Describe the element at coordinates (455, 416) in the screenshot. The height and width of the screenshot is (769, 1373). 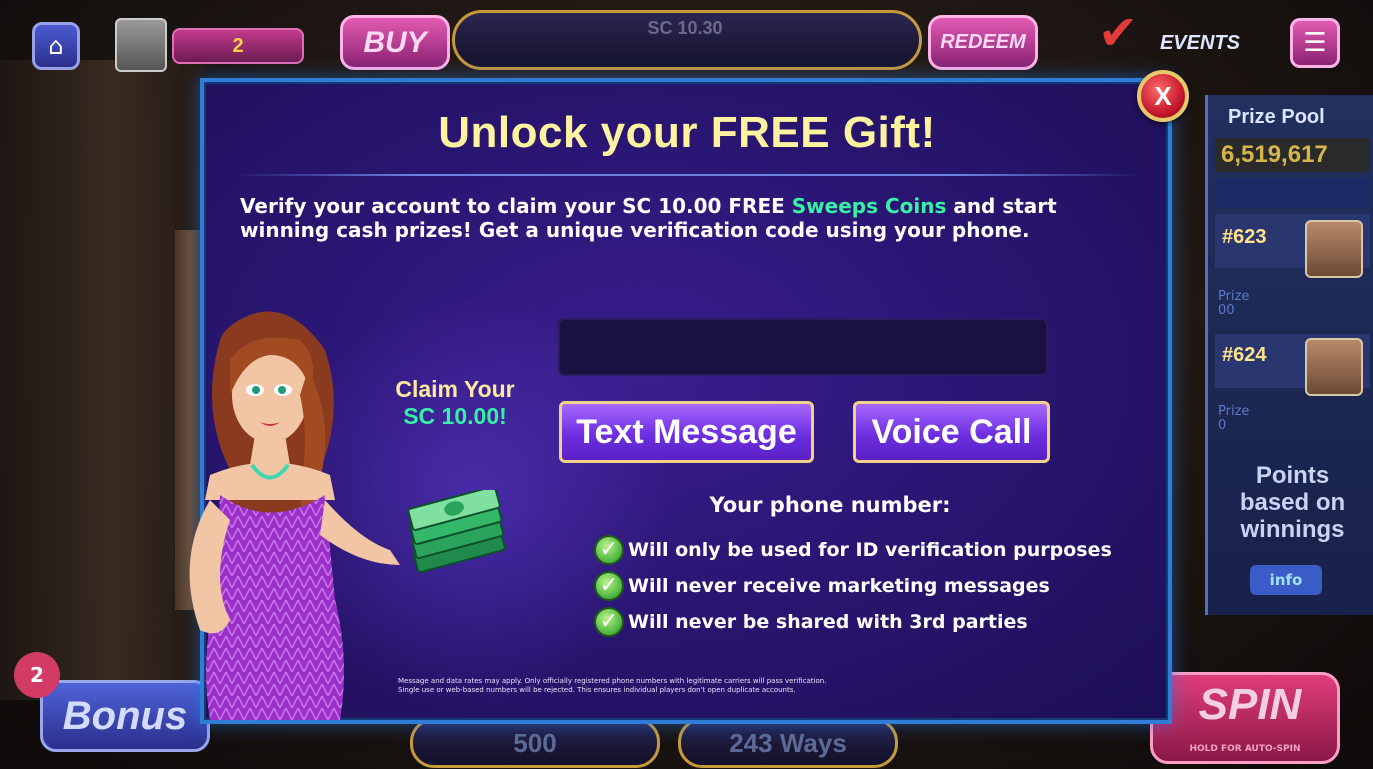
I see `claim-amount: SC 10.00!` at that location.